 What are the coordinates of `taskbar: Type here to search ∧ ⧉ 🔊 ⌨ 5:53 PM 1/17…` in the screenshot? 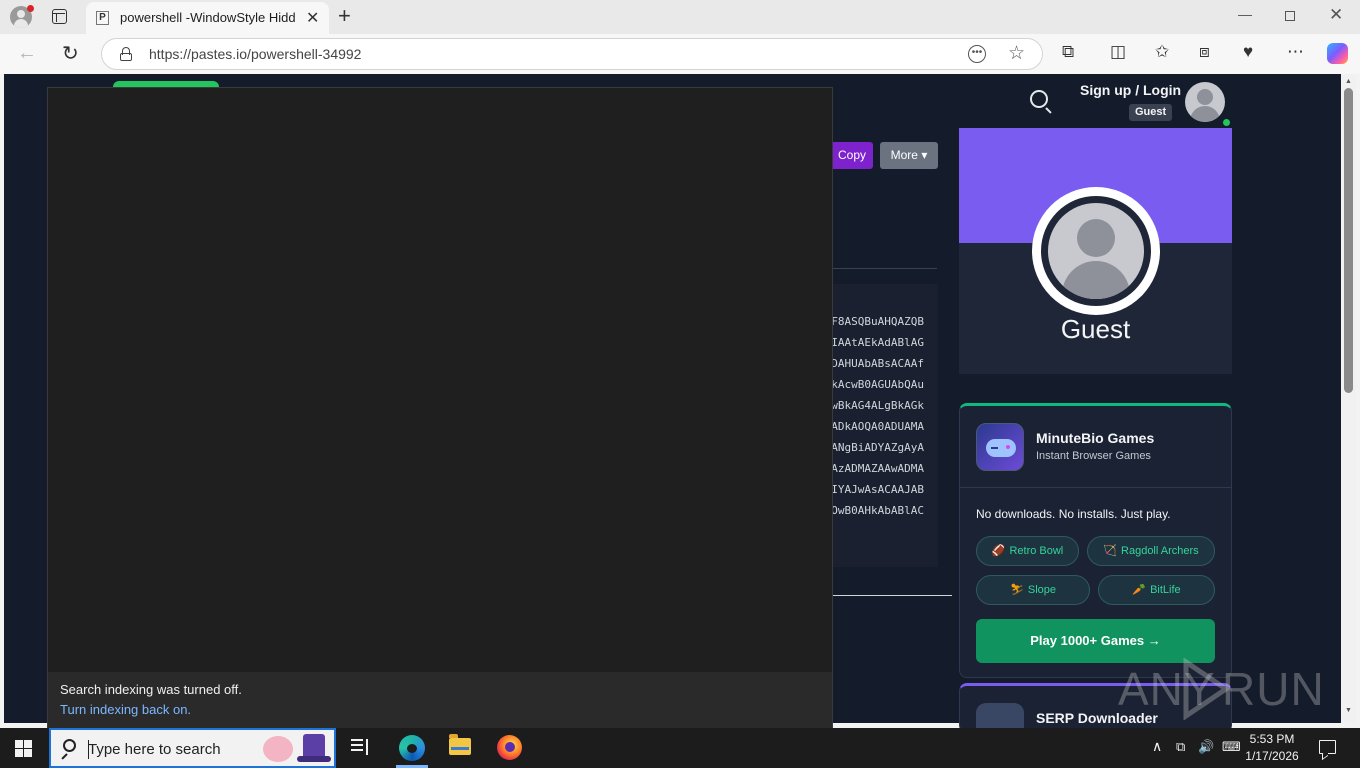 It's located at (680, 748).